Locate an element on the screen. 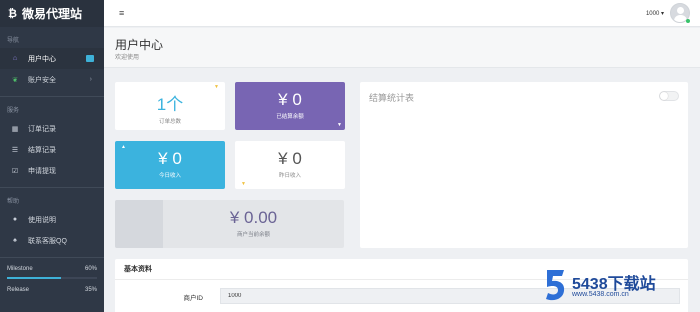 The height and width of the screenshot is (312, 700). card-current-balance: ¥ 0.00 商户当前余额 is located at coordinates (229, 224).